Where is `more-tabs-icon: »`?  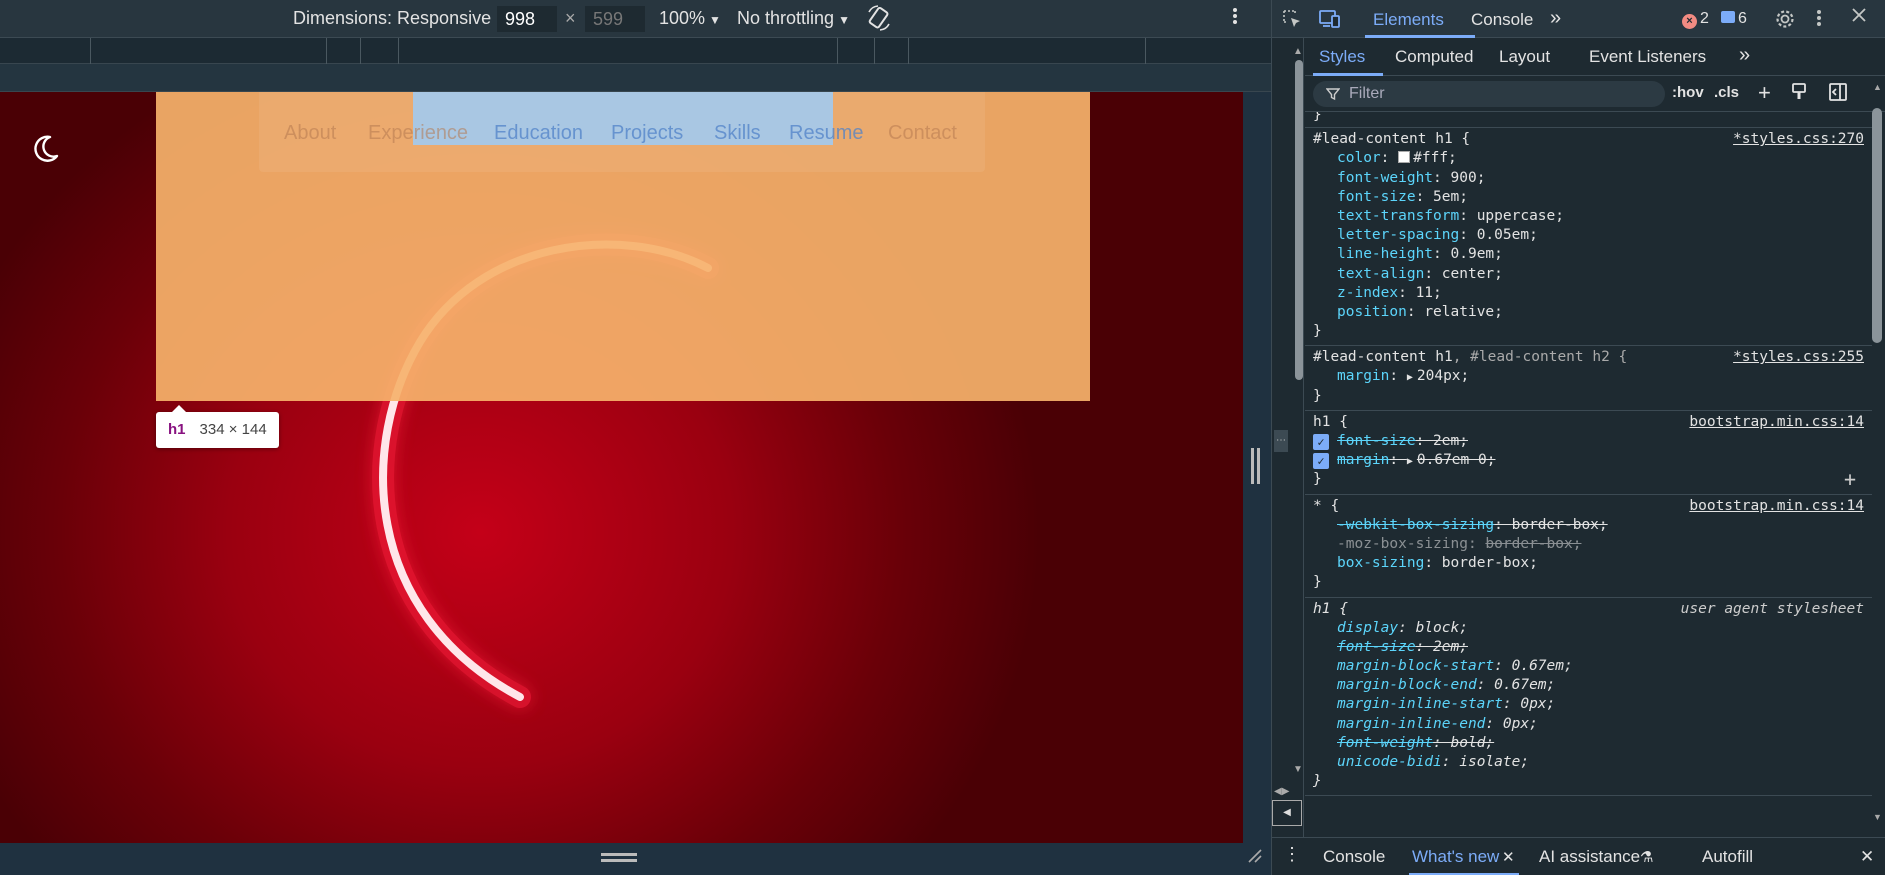
more-tabs-icon: » is located at coordinates (1555, 18).